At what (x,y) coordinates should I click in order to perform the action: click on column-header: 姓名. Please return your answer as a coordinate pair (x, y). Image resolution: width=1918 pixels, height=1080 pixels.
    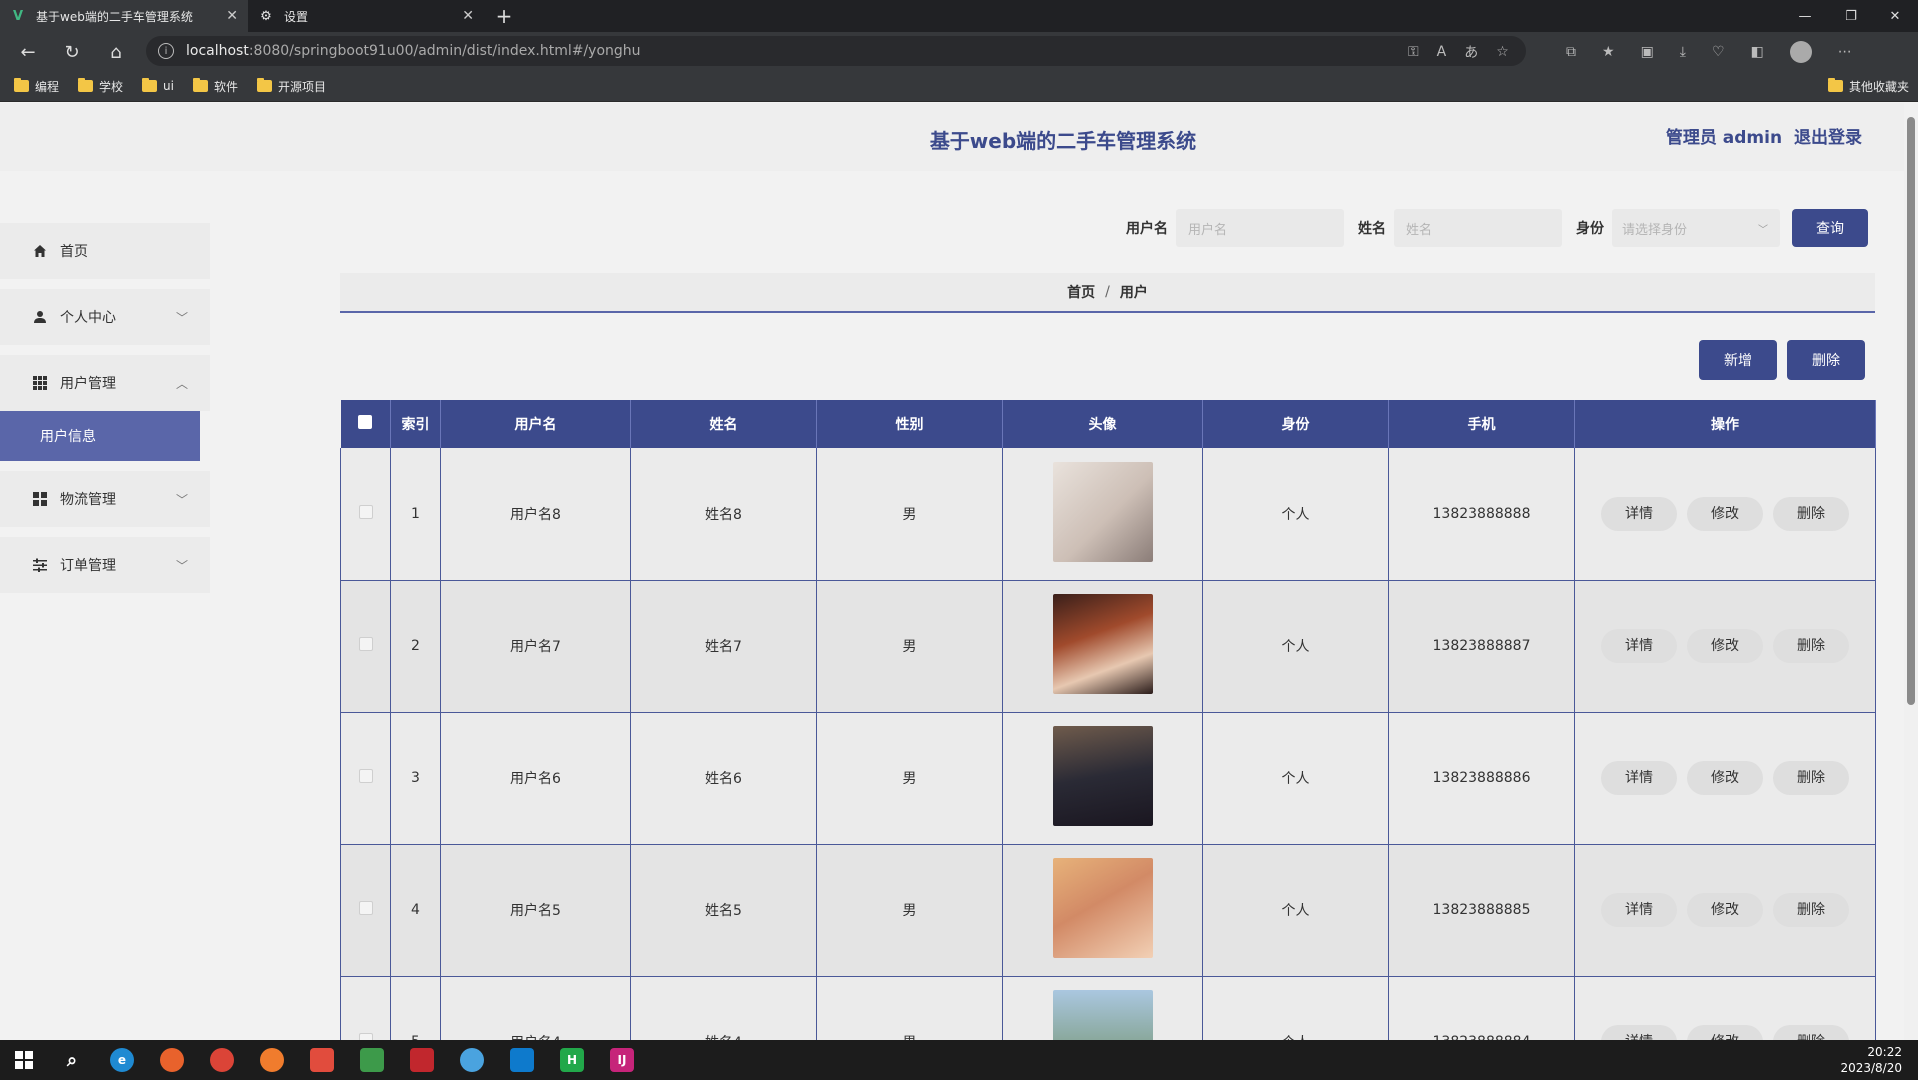
    Looking at the image, I should click on (723, 424).